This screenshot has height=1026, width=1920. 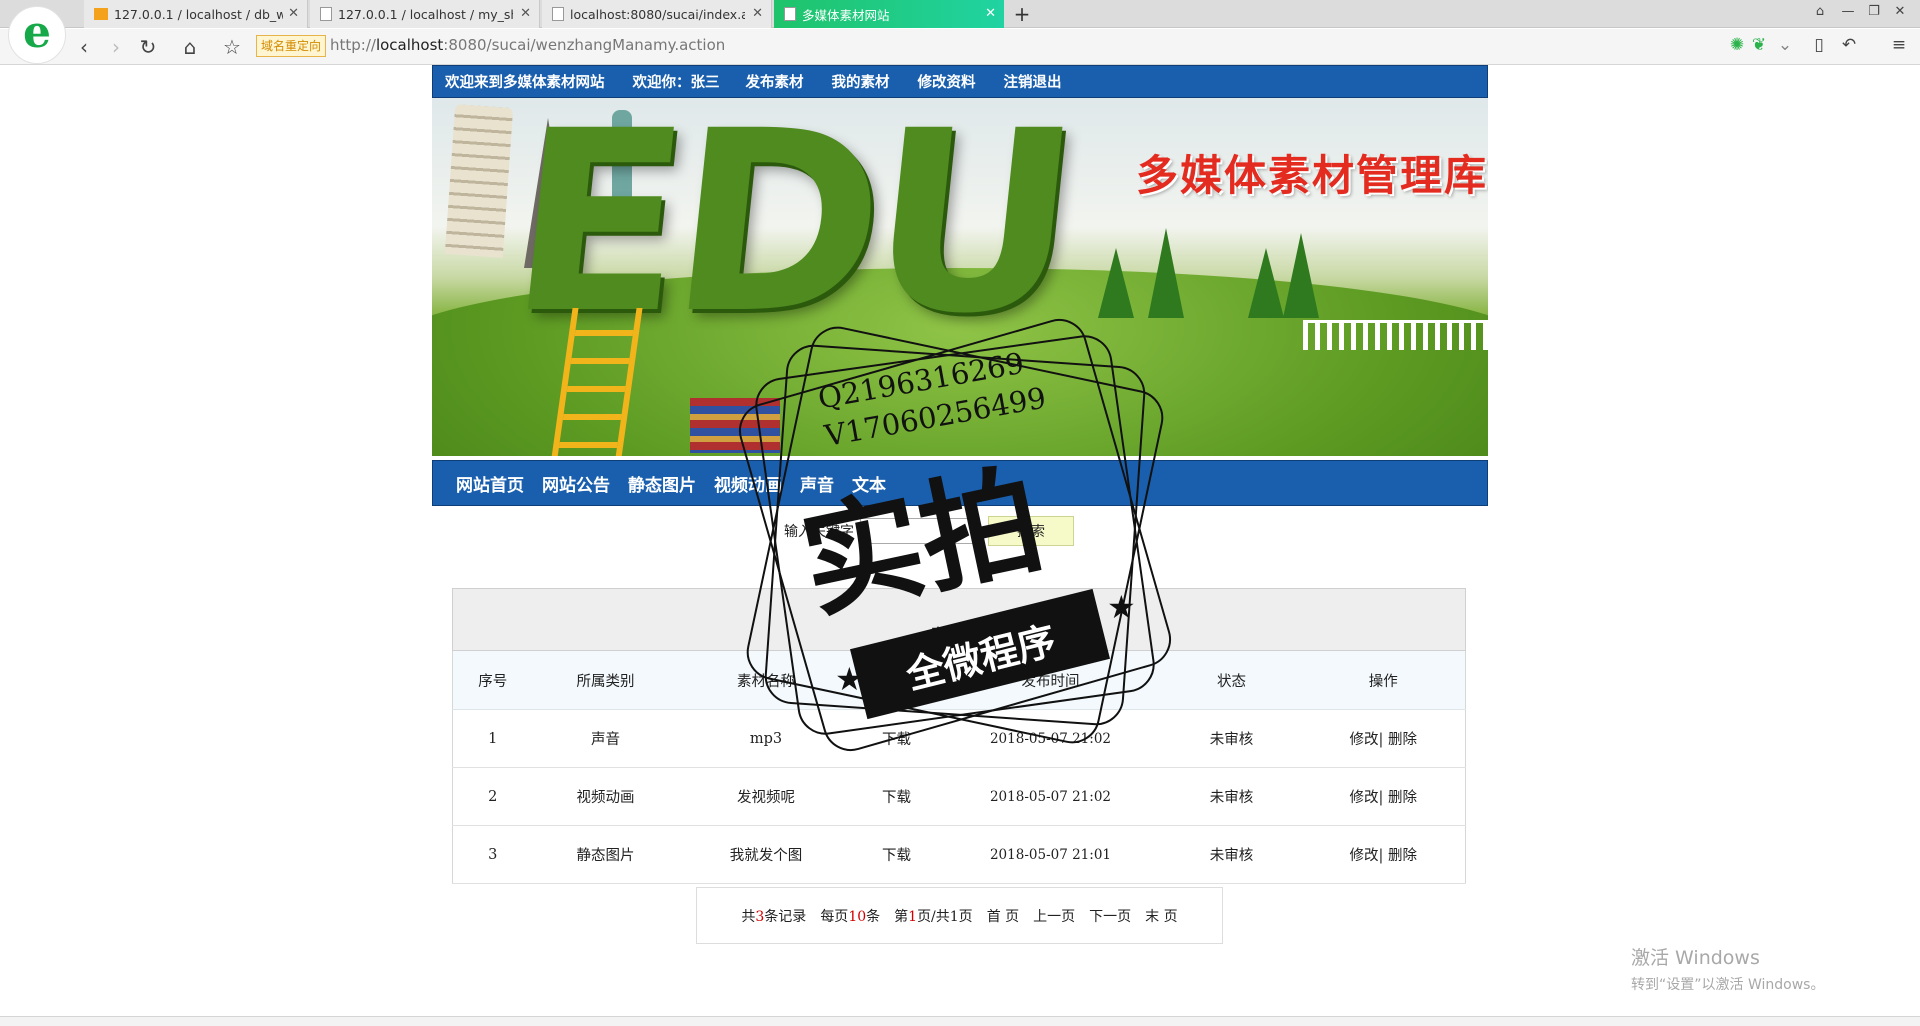 I want to click on refresh-icon: ↻, so click(x=148, y=47).